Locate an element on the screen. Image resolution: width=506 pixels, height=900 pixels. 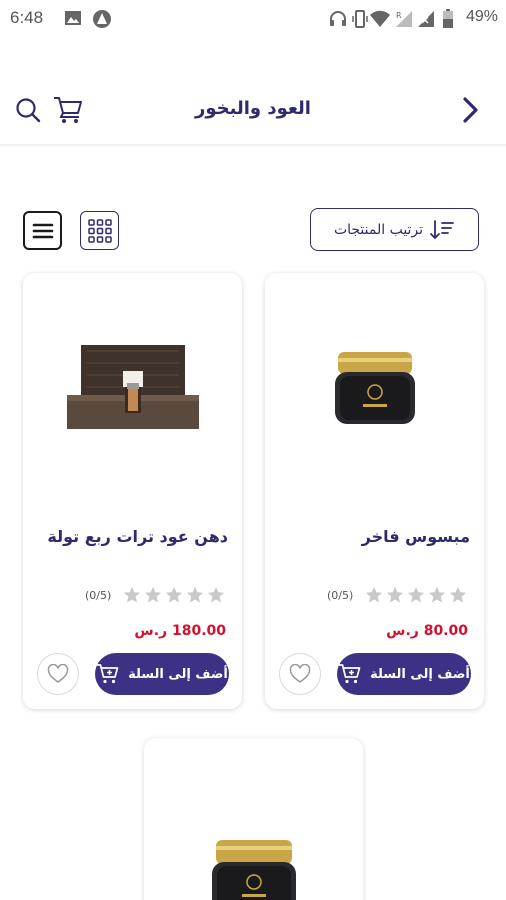
wifi-icon is located at coordinates (380, 21).